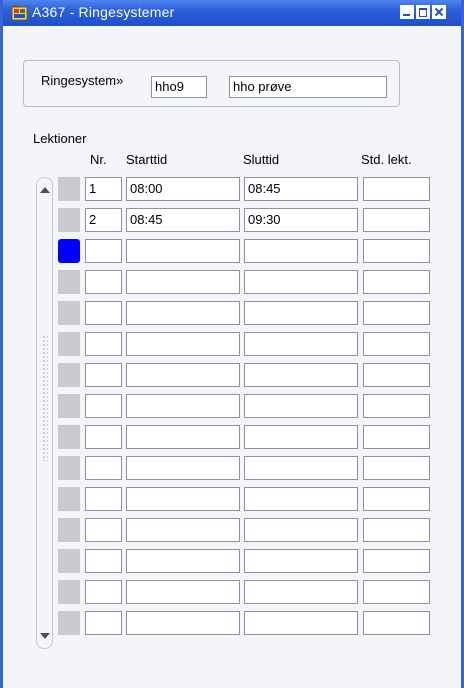 The width and height of the screenshot is (464, 688). Describe the element at coordinates (386, 159) in the screenshot. I see `col-header-std-lekt: Std. lekt.` at that location.